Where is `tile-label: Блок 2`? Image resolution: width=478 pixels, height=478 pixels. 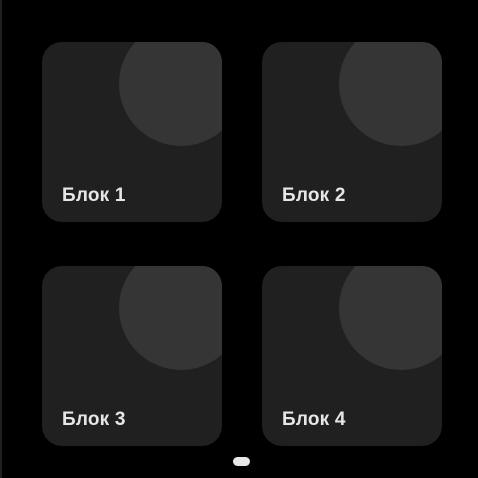 tile-label: Блок 2 is located at coordinates (314, 195).